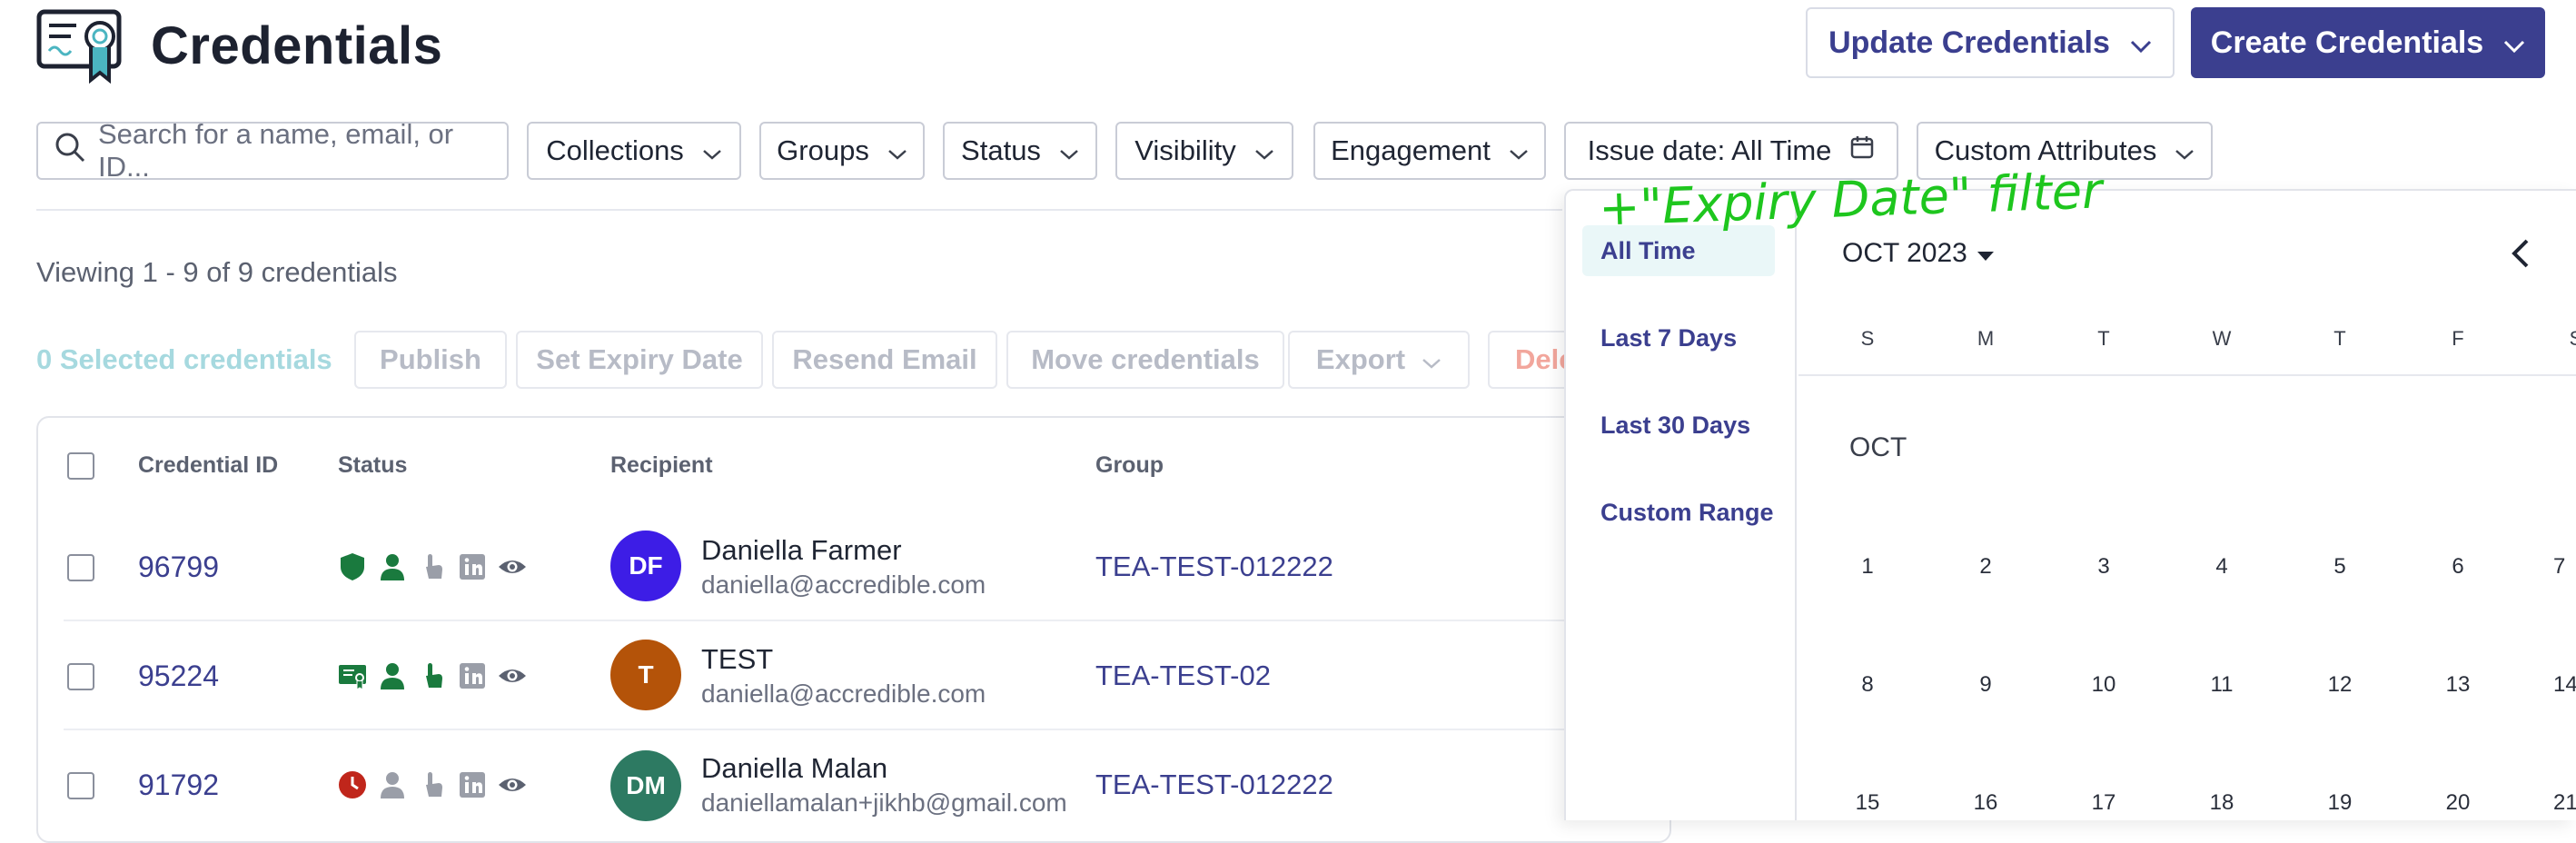 This screenshot has width=2576, height=843. I want to click on shield-icon, so click(352, 566).